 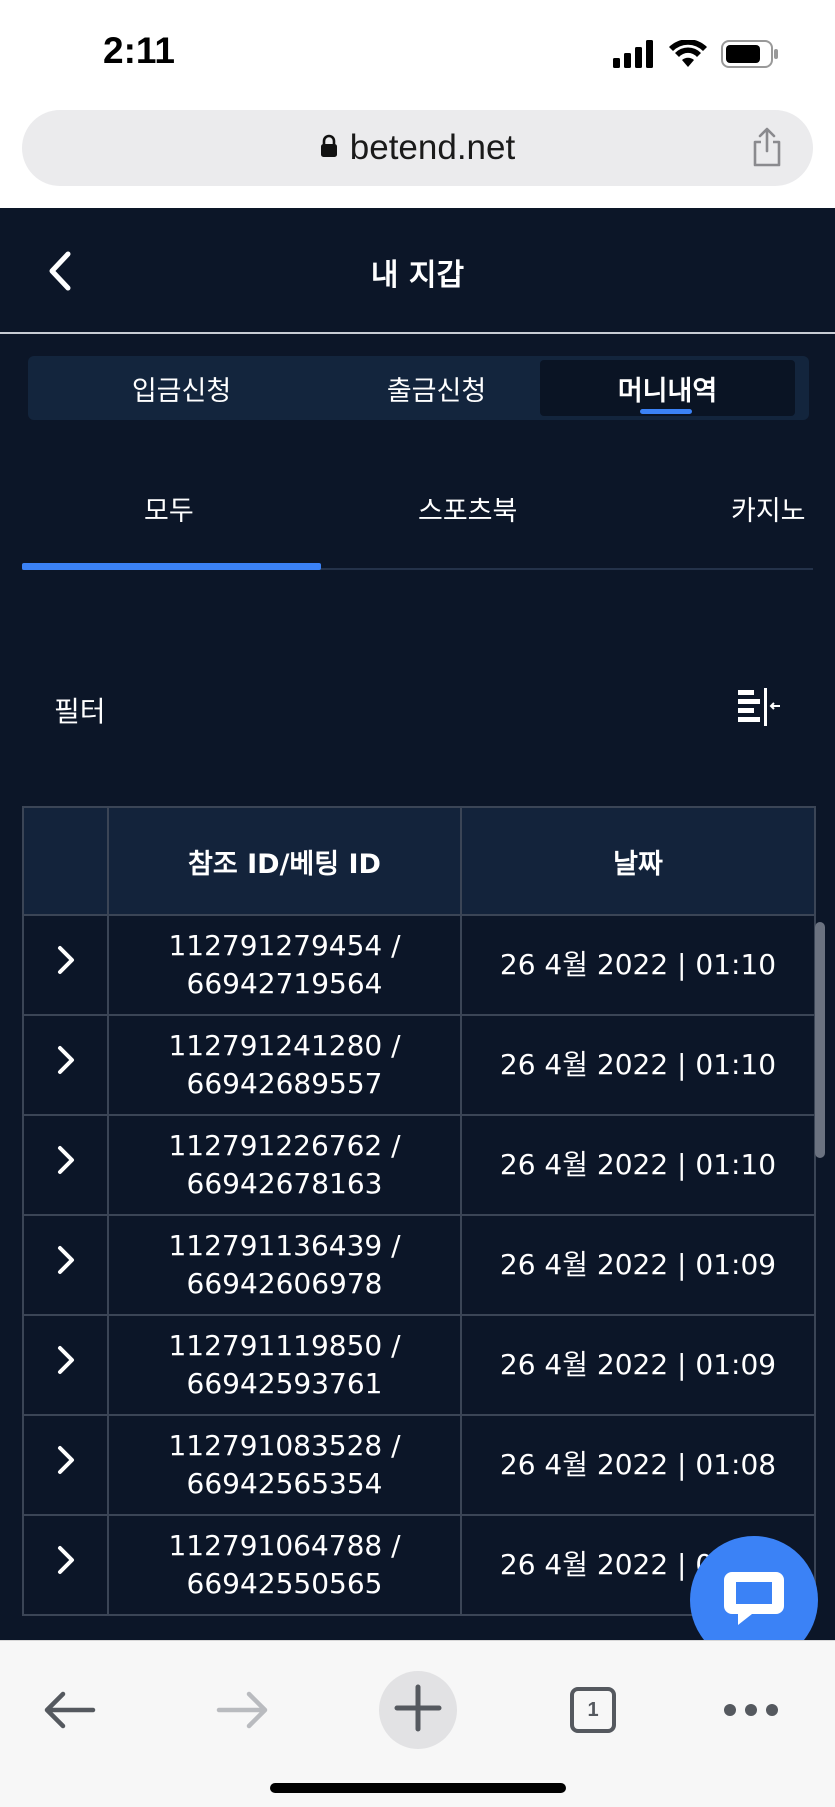 I want to click on bet-id: 66942606978, so click(x=284, y=1283).